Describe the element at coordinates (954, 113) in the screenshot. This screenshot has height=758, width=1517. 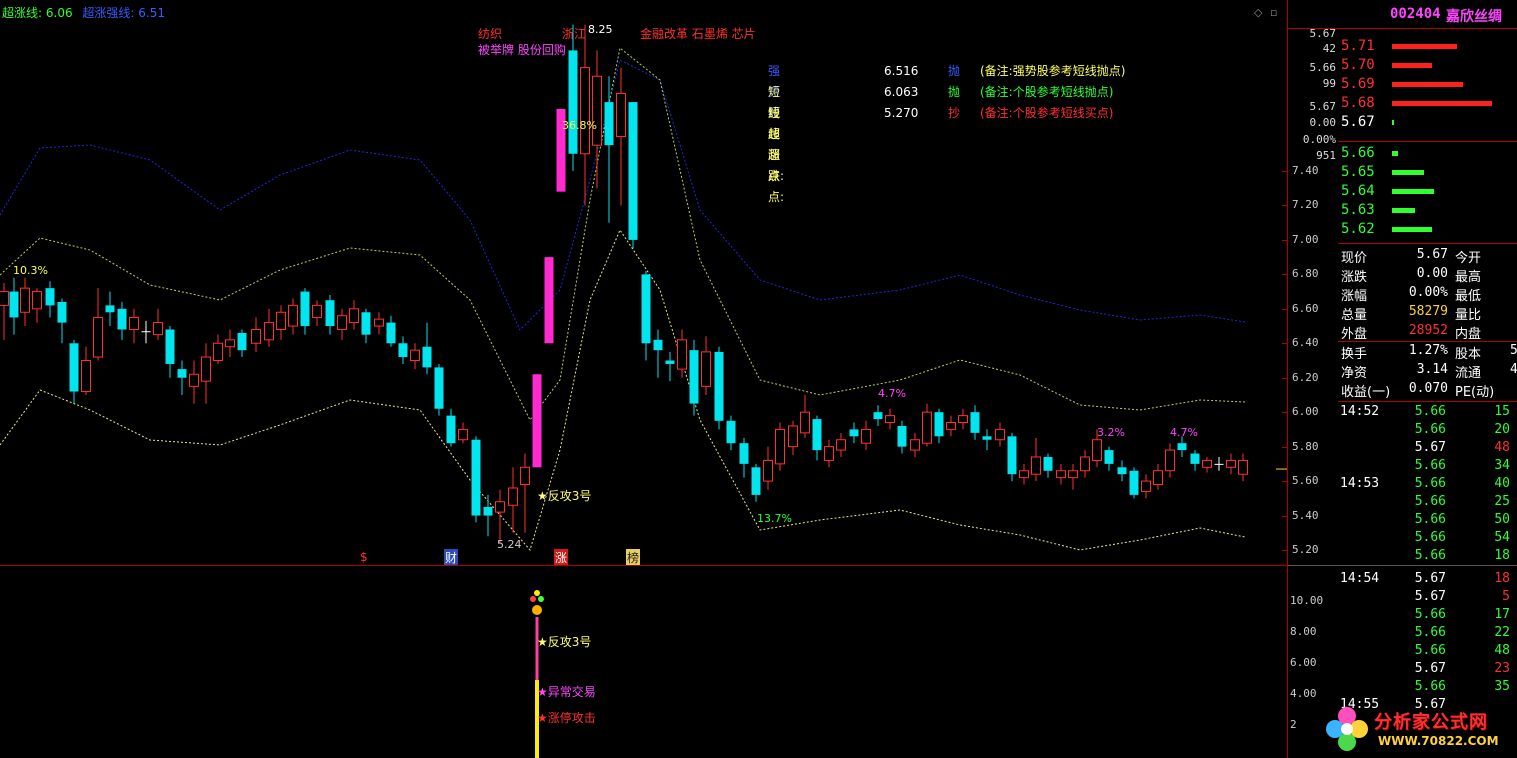
I see `legend-action: 抄` at that location.